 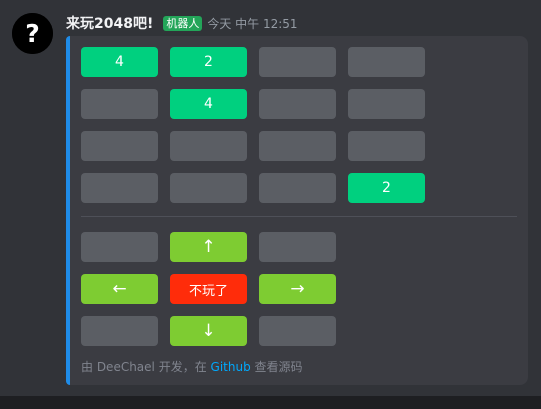 What do you see at coordinates (109, 23) in the screenshot?
I see `username: 来玩2048吧!` at bounding box center [109, 23].